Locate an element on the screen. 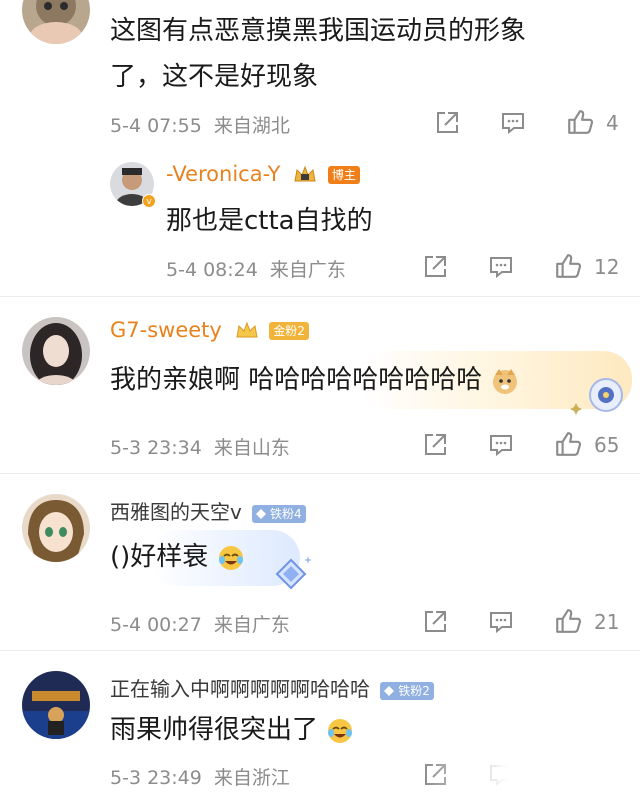  username-text: G7-sweety is located at coordinates (166, 330).